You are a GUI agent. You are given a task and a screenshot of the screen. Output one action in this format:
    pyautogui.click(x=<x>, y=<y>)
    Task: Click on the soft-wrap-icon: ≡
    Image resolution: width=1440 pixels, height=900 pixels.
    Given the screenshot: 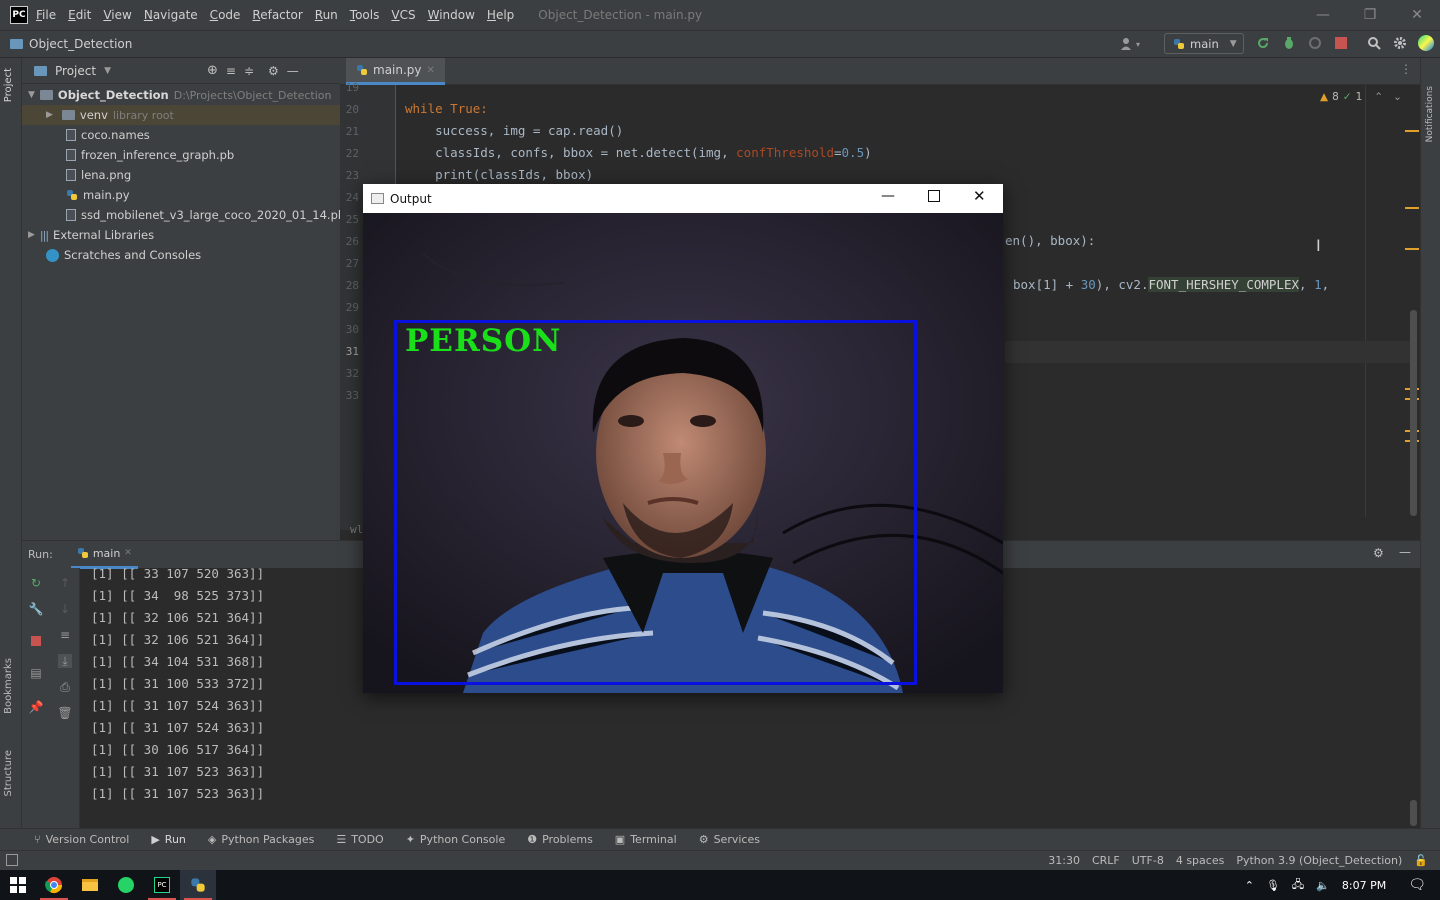 What is the action you would take?
    pyautogui.click(x=65, y=635)
    